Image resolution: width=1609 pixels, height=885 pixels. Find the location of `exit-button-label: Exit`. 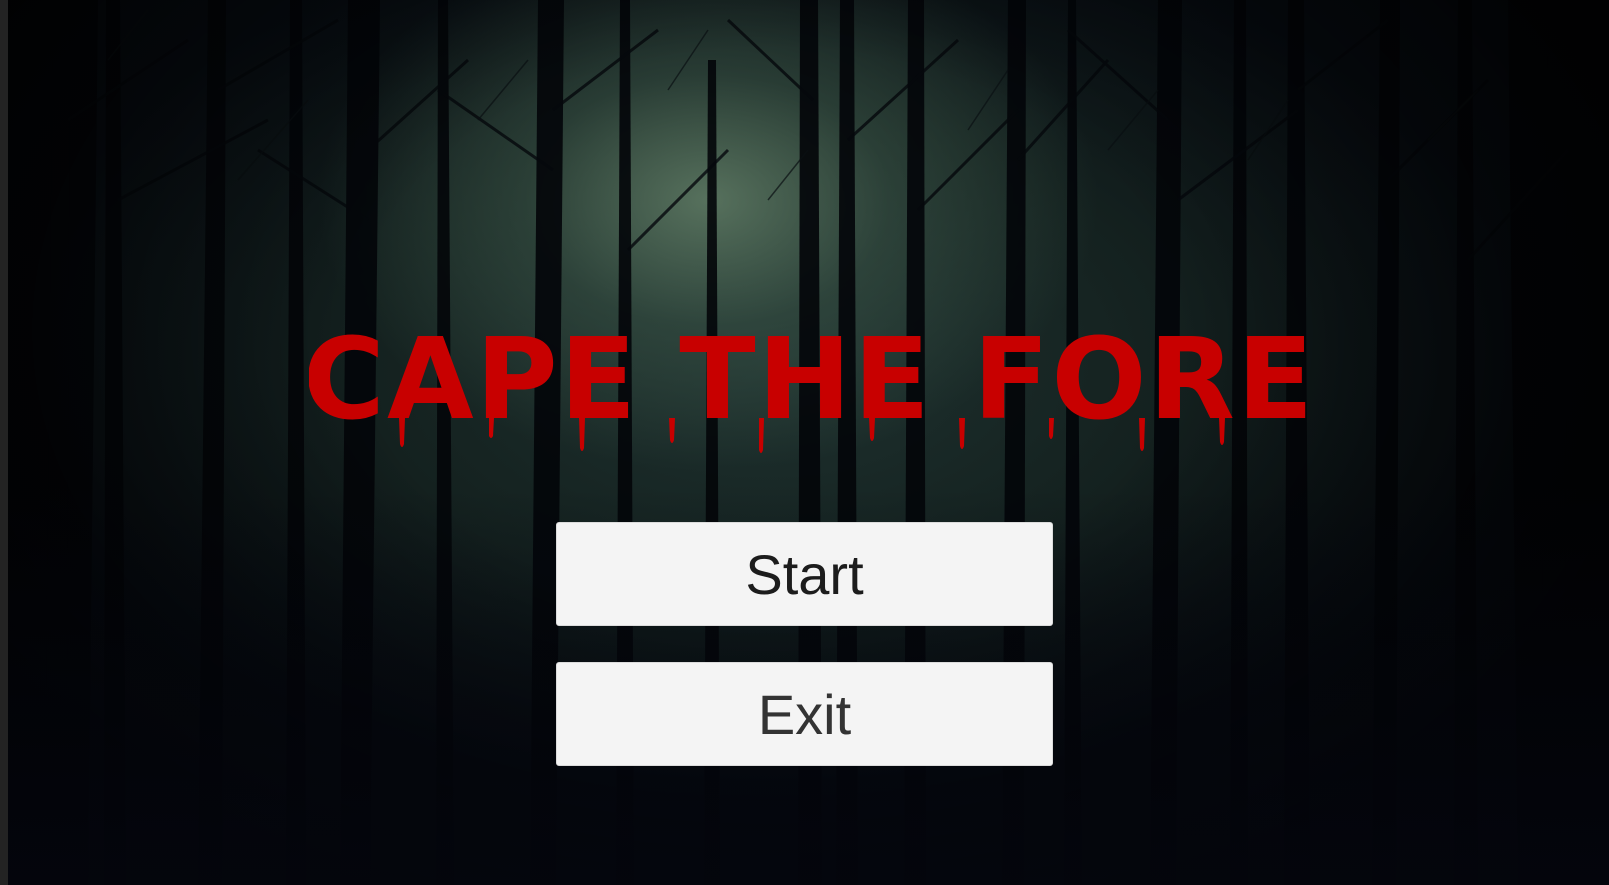

exit-button-label: Exit is located at coordinates (804, 714).